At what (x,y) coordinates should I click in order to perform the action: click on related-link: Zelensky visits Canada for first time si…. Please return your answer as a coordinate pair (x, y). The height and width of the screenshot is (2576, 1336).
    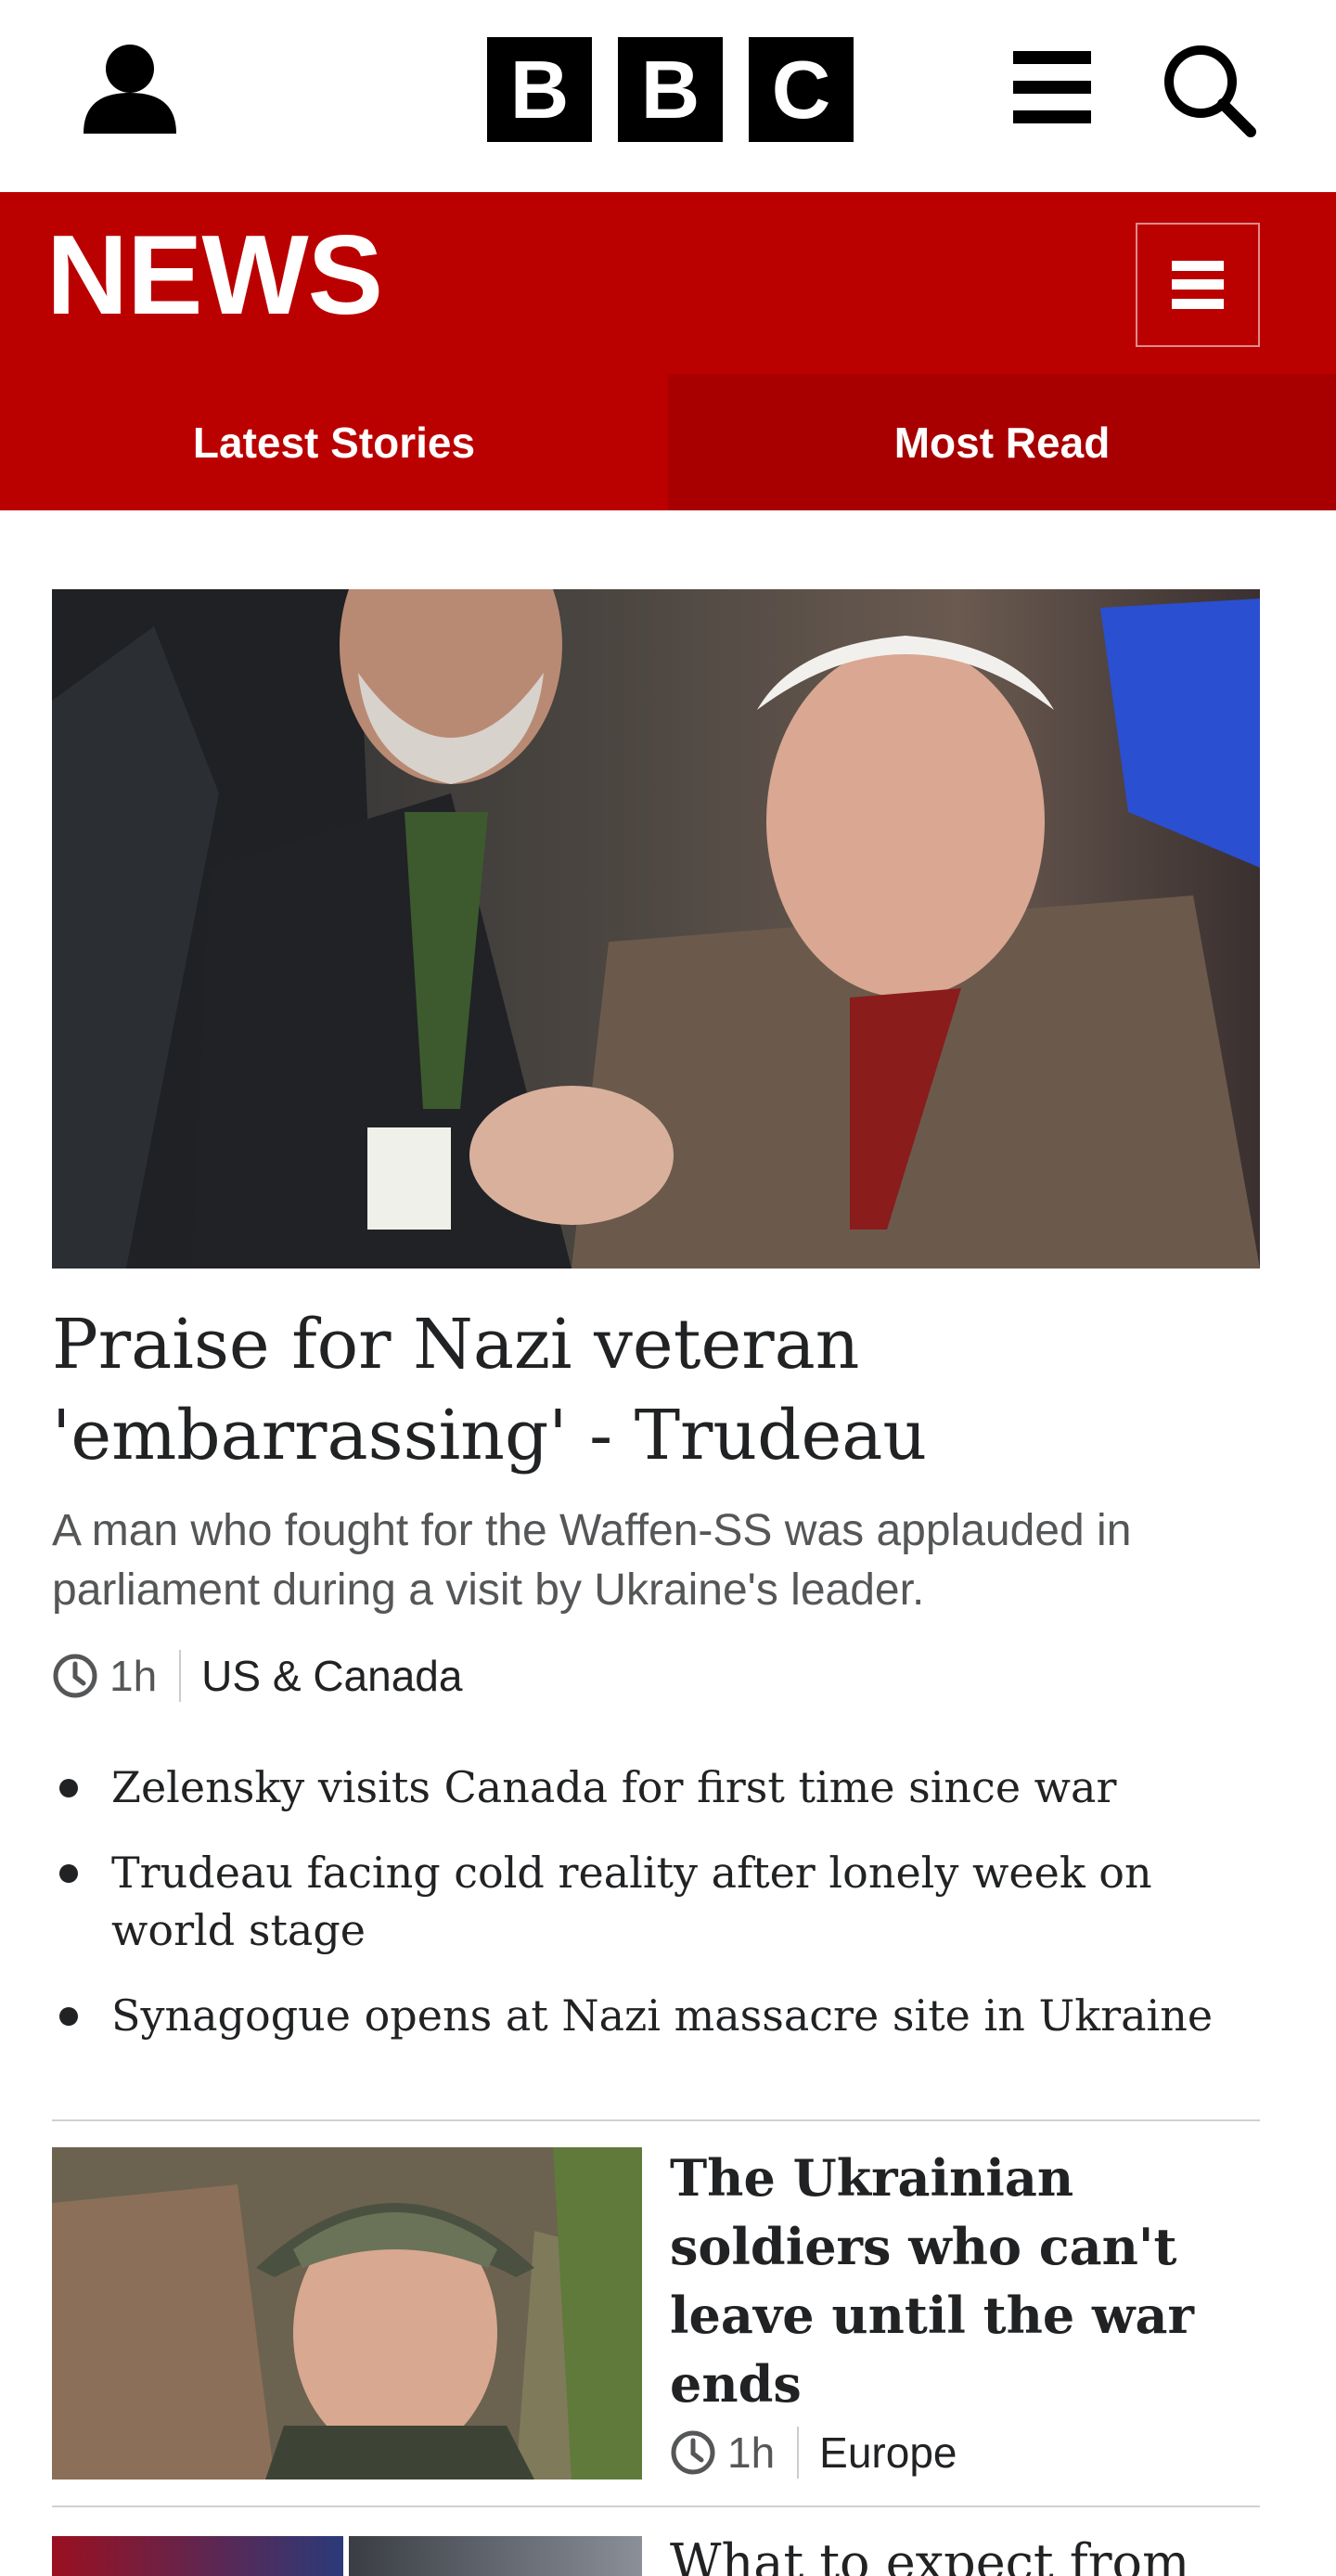
    Looking at the image, I should click on (656, 1787).